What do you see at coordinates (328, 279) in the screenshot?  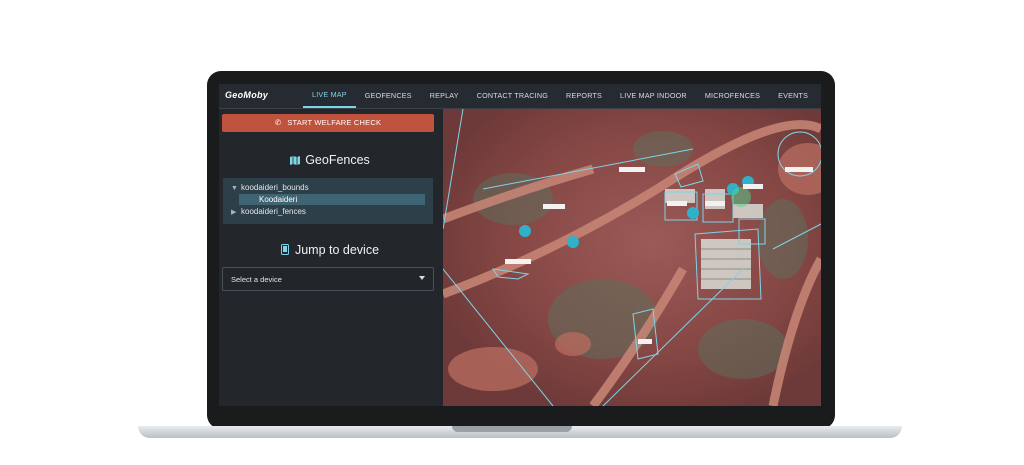 I see `device-select: Select a device` at bounding box center [328, 279].